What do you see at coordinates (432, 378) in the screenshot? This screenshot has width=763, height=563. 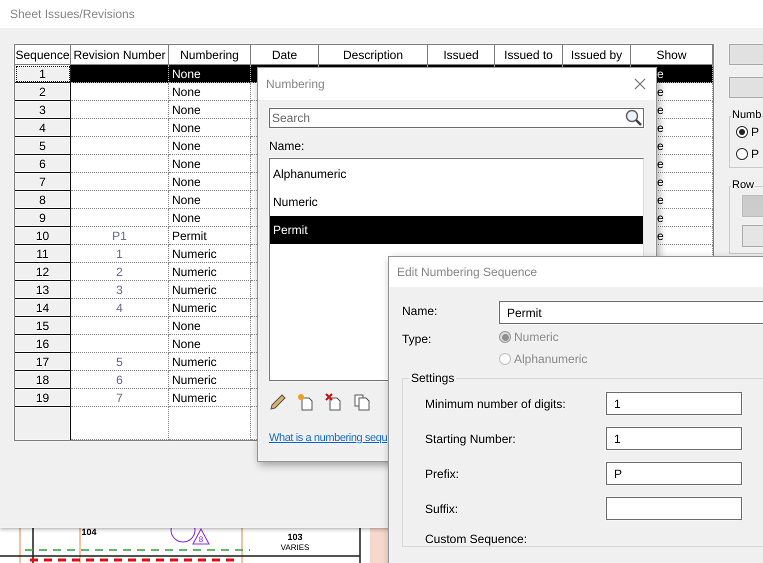 I see `group-label: Settings` at bounding box center [432, 378].